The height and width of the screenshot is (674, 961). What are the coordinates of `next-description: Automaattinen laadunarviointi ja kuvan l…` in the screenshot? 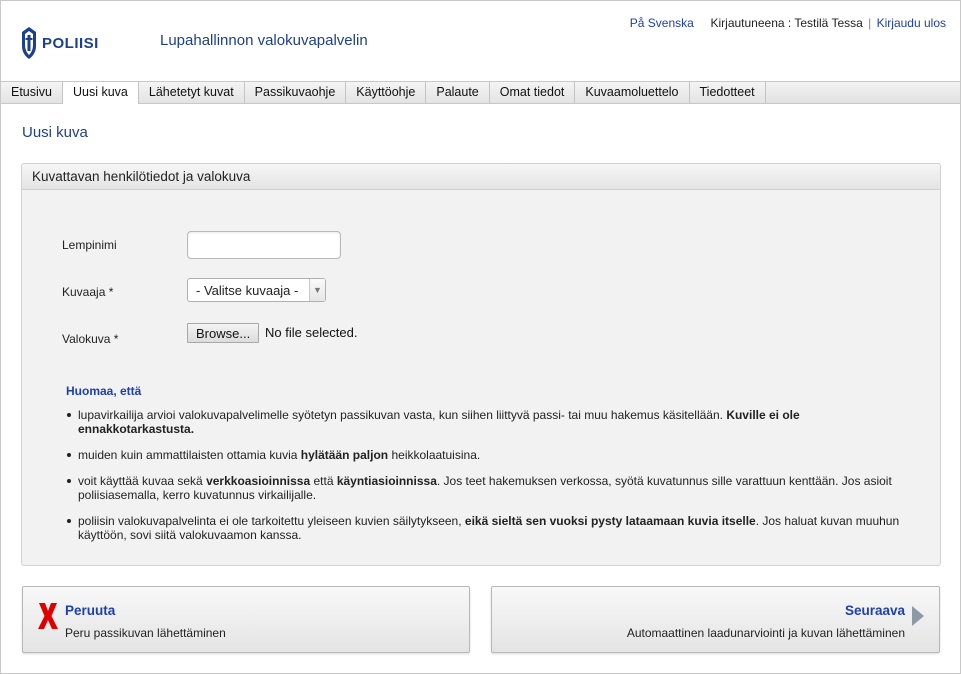 It's located at (765, 633).